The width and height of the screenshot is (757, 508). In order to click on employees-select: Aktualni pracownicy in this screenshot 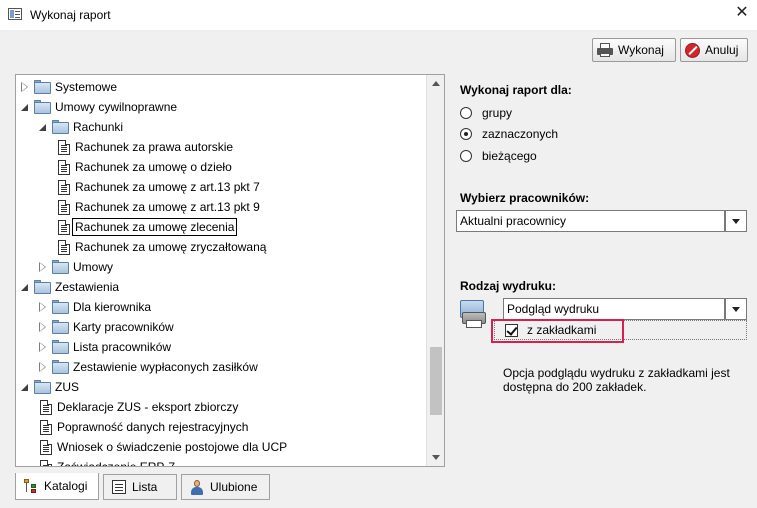, I will do `click(590, 221)`.